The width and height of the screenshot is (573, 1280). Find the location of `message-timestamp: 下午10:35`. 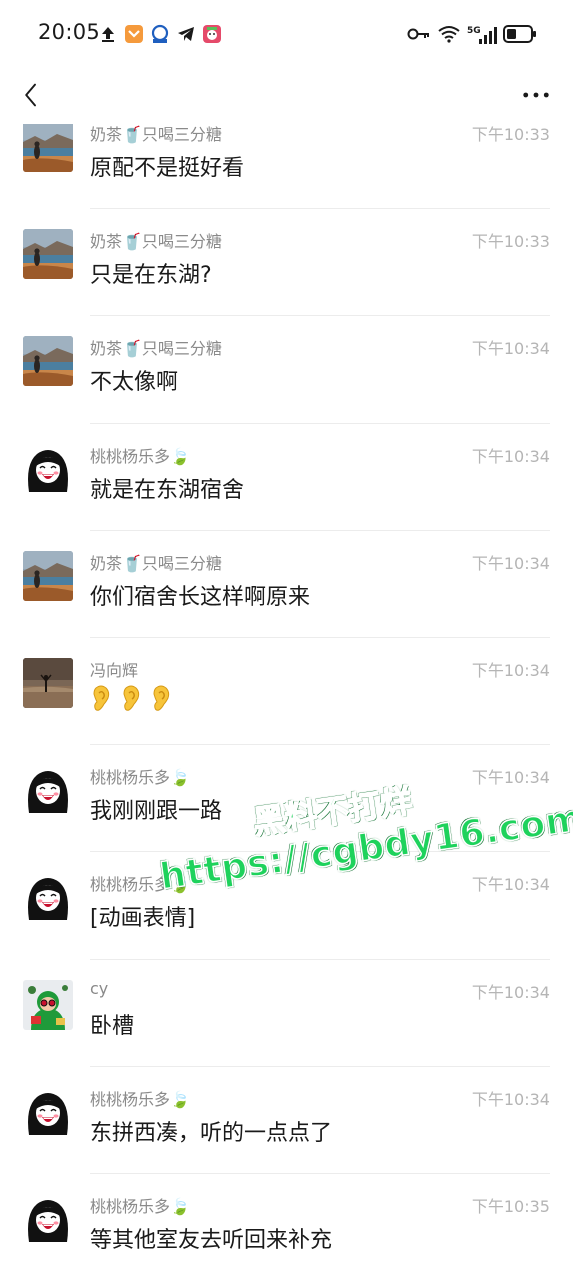

message-timestamp: 下午10:35 is located at coordinates (510, 1206).